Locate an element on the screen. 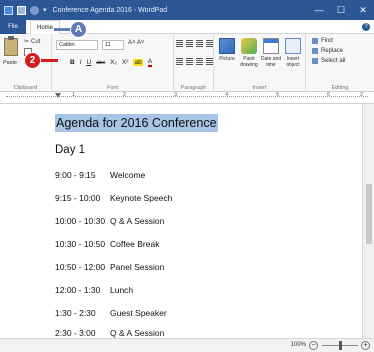  agenda-row: 2:30 - 3:00 Q & A Session is located at coordinates (109, 333).